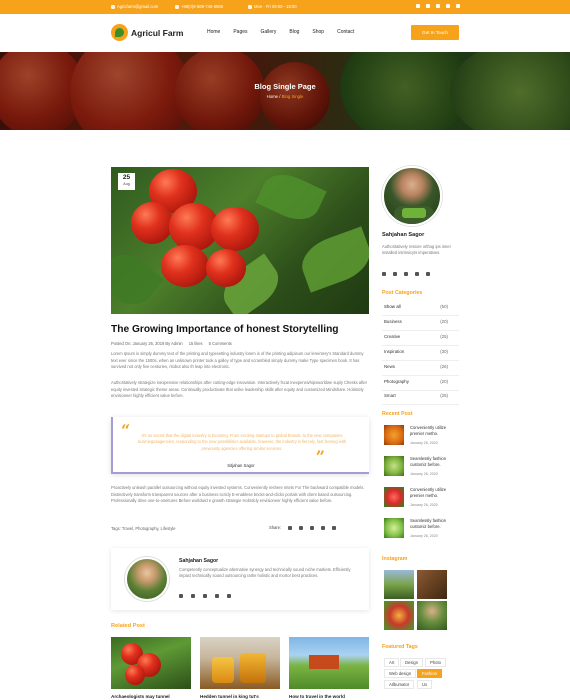  I want to click on related-post-title: Archaeologists may tunnel, so click(140, 696).